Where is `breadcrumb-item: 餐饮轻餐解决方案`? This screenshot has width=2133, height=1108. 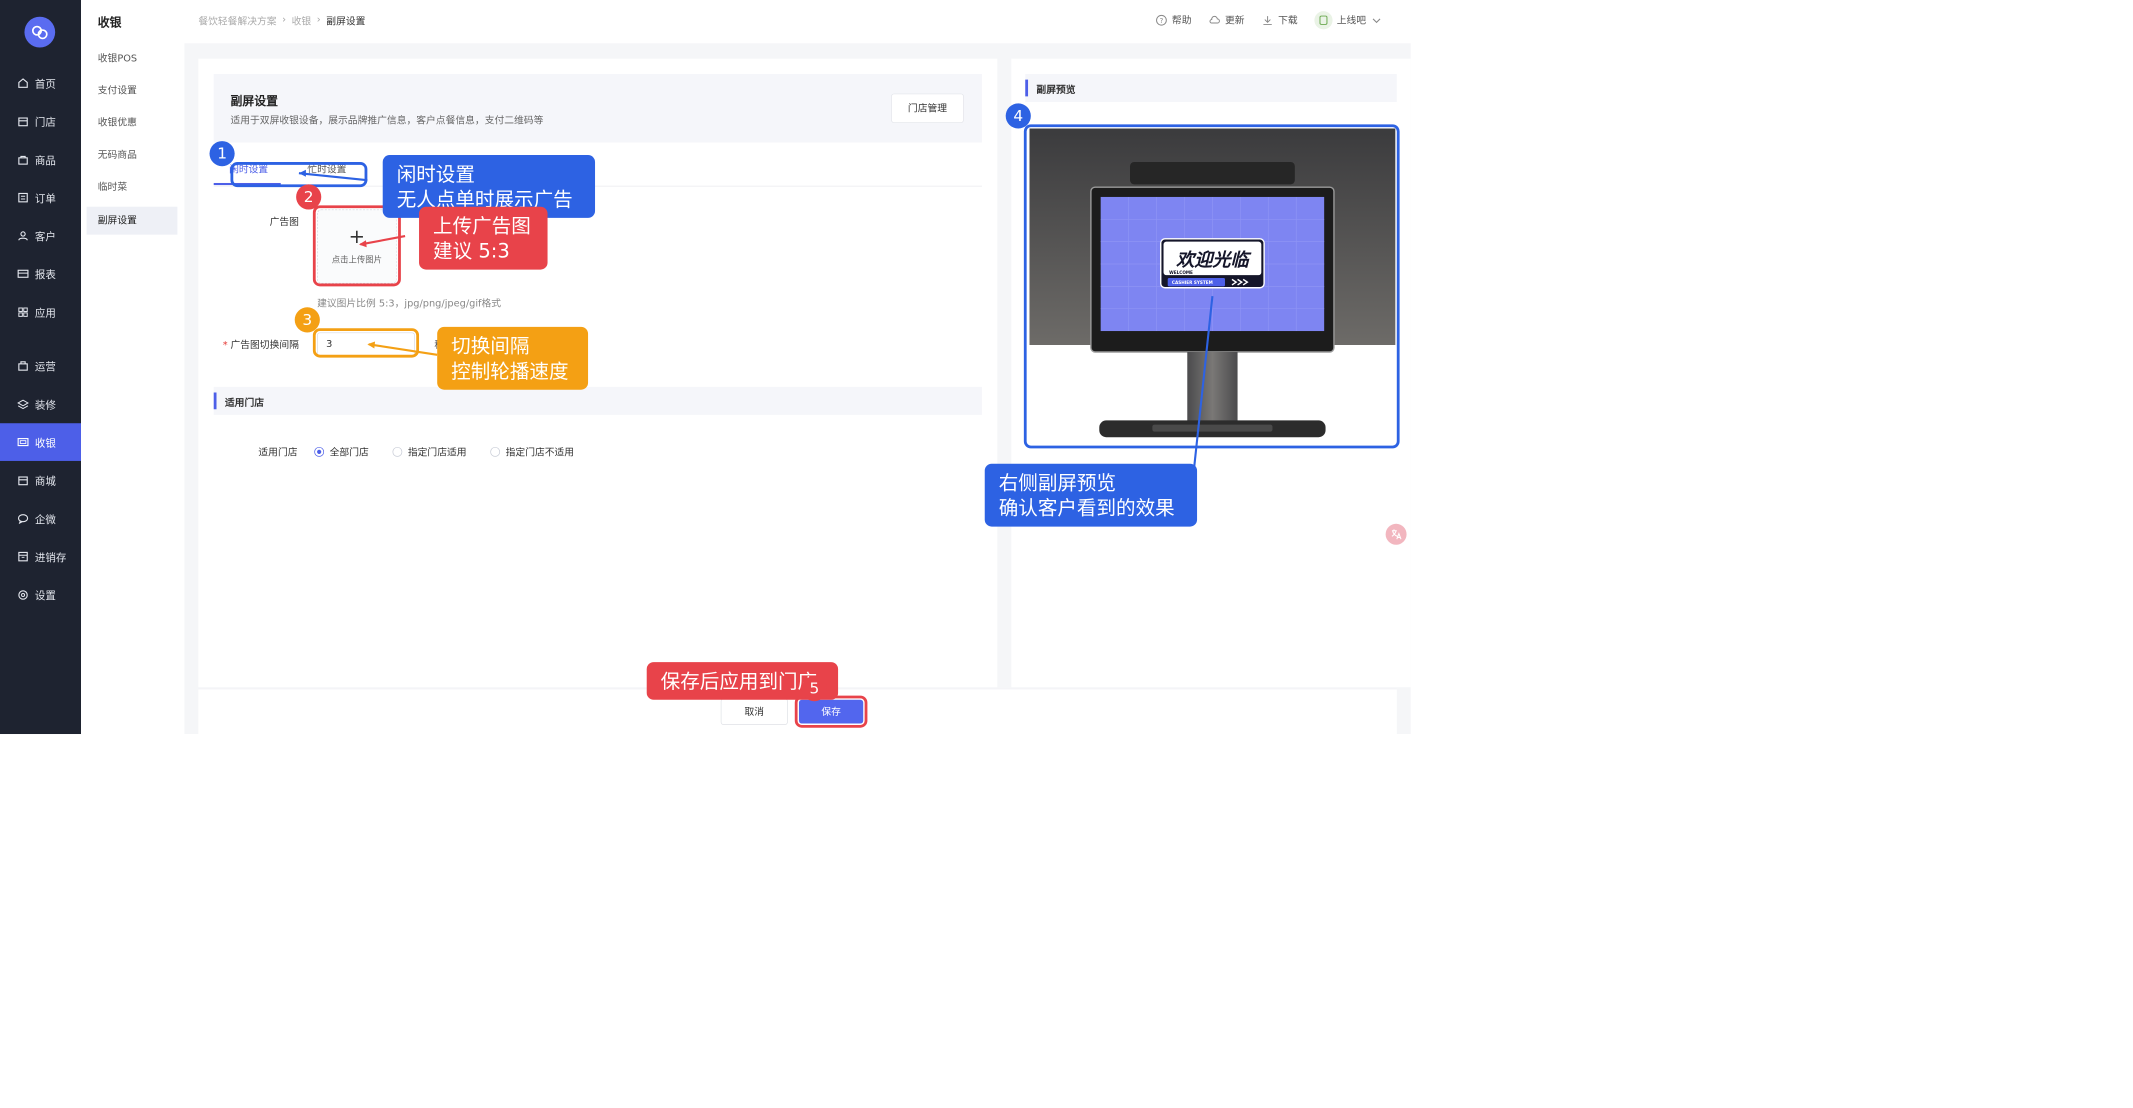 breadcrumb-item: 餐饮轻餐解决方案 is located at coordinates (237, 21).